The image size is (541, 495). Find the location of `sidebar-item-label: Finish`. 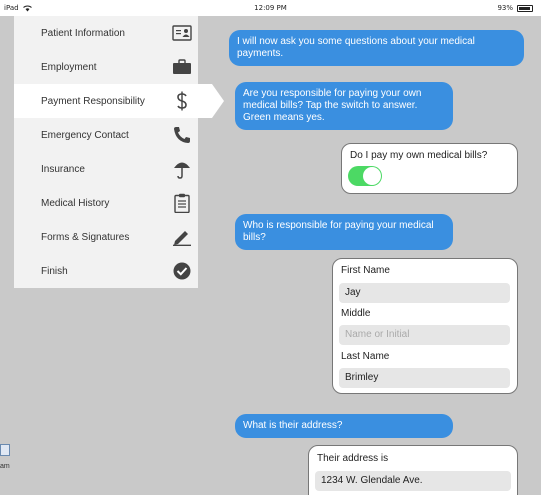

sidebar-item-label: Finish is located at coordinates (54, 271).